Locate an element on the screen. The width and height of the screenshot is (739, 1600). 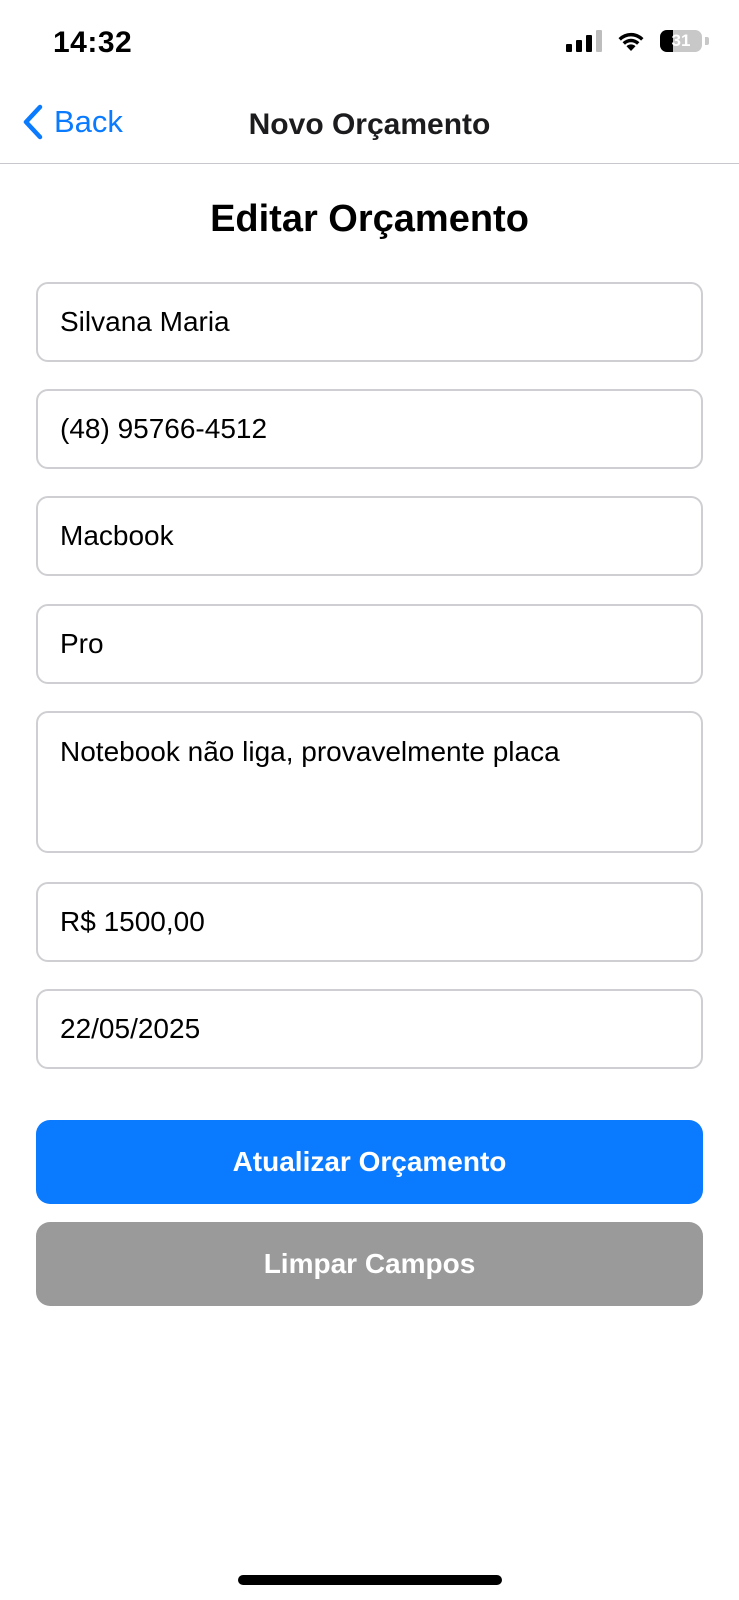
date-field is located at coordinates (369, 1029).